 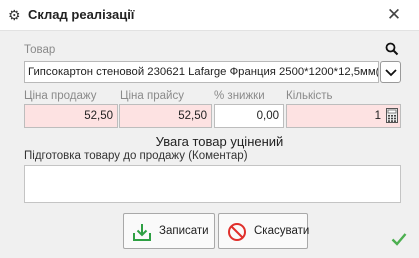 What do you see at coordinates (71, 116) in the screenshot?
I see `sale-price-field: 52,50` at bounding box center [71, 116].